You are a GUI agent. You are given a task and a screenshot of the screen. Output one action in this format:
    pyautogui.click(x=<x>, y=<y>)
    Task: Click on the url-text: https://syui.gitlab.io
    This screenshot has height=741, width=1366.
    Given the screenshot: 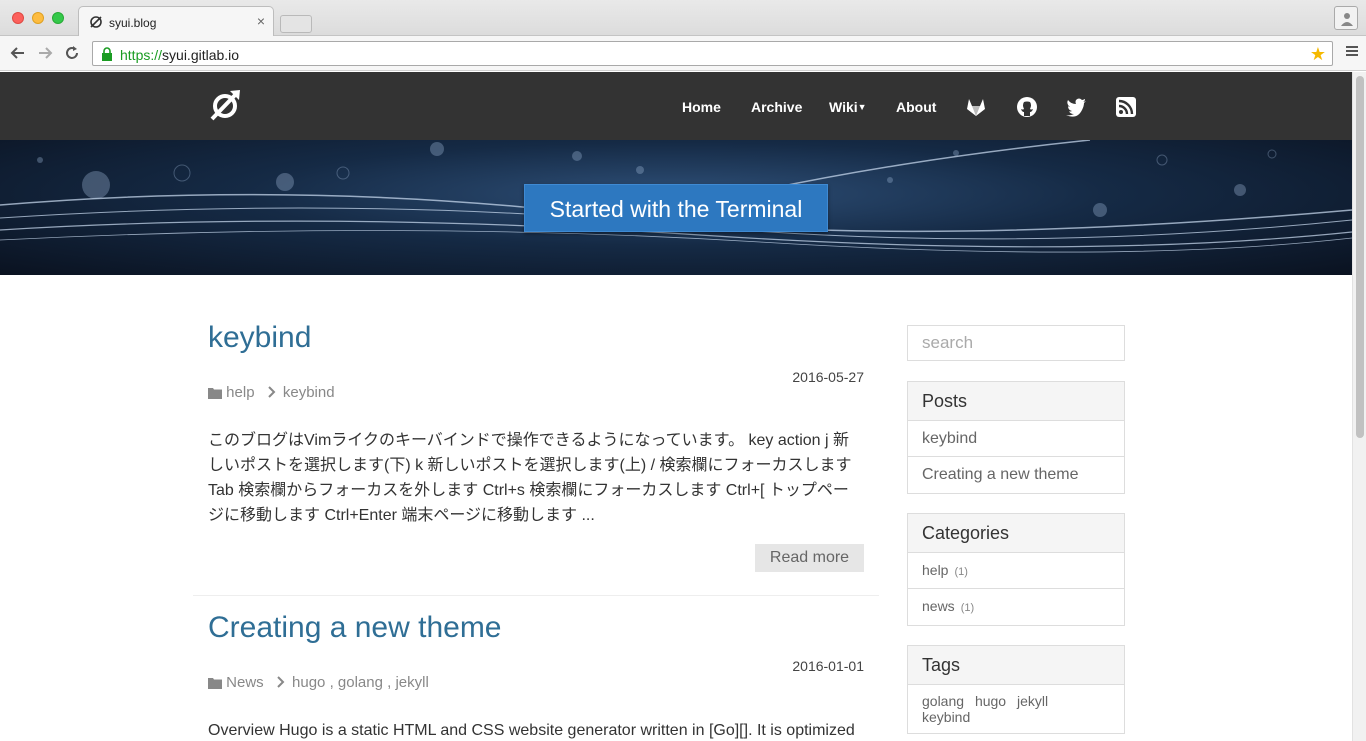 What is the action you would take?
    pyautogui.click(x=180, y=55)
    